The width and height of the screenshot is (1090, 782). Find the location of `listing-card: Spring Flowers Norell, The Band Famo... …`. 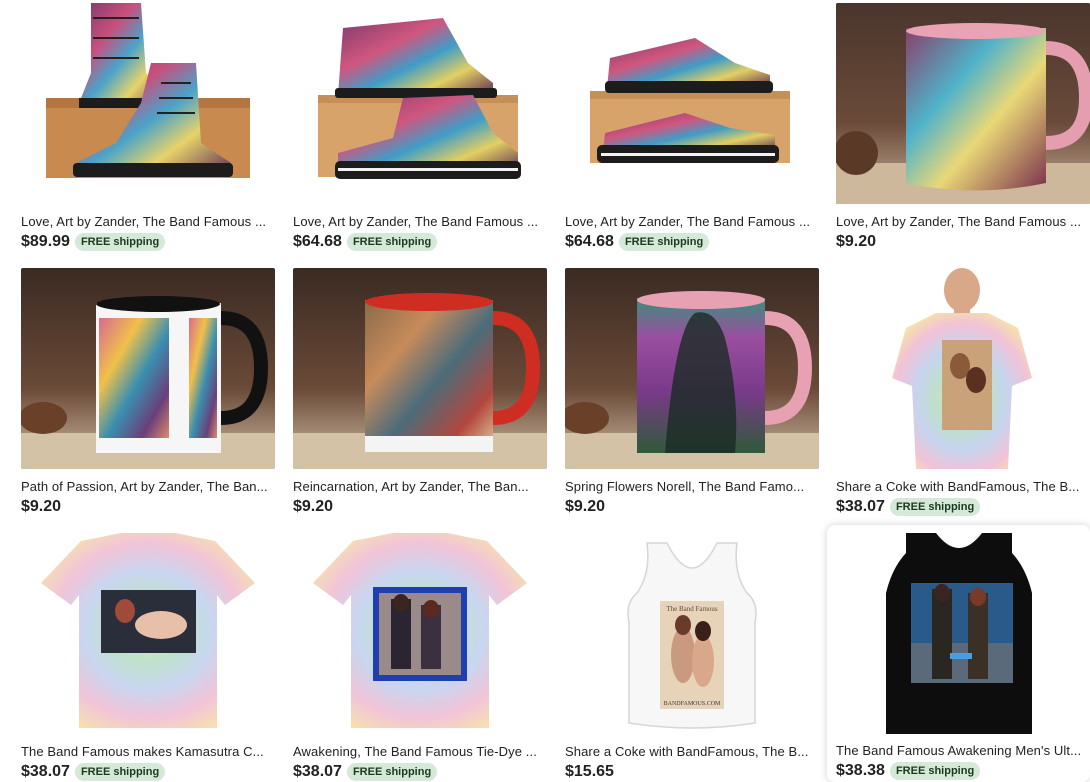

listing-card: Spring Flowers Norell, The Band Famo... … is located at coordinates (693, 394).